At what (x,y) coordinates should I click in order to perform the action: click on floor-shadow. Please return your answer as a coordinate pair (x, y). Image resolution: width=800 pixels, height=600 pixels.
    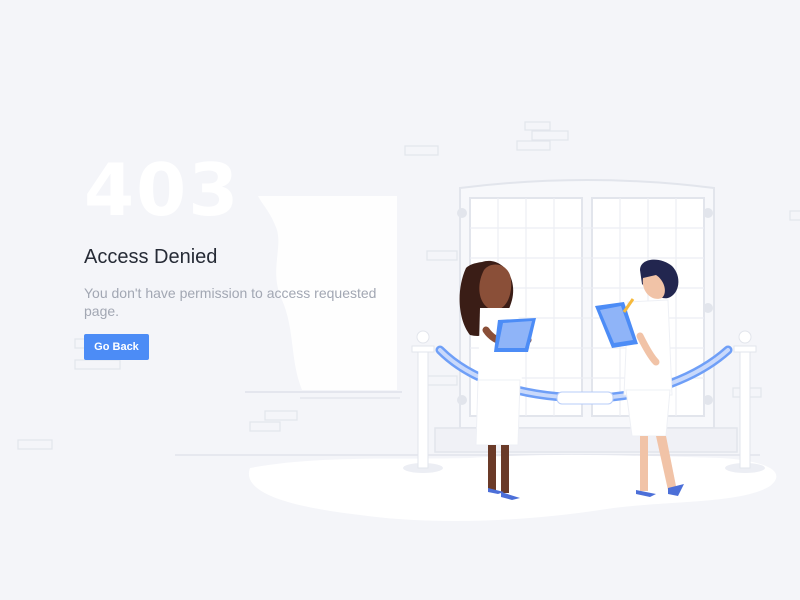
    Looking at the image, I should click on (512, 488).